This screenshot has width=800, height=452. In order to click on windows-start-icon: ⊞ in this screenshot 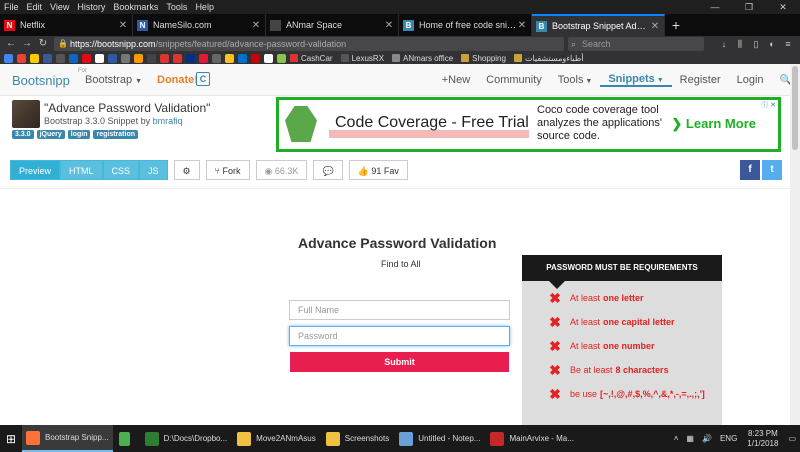, I will do `click(11, 439)`.